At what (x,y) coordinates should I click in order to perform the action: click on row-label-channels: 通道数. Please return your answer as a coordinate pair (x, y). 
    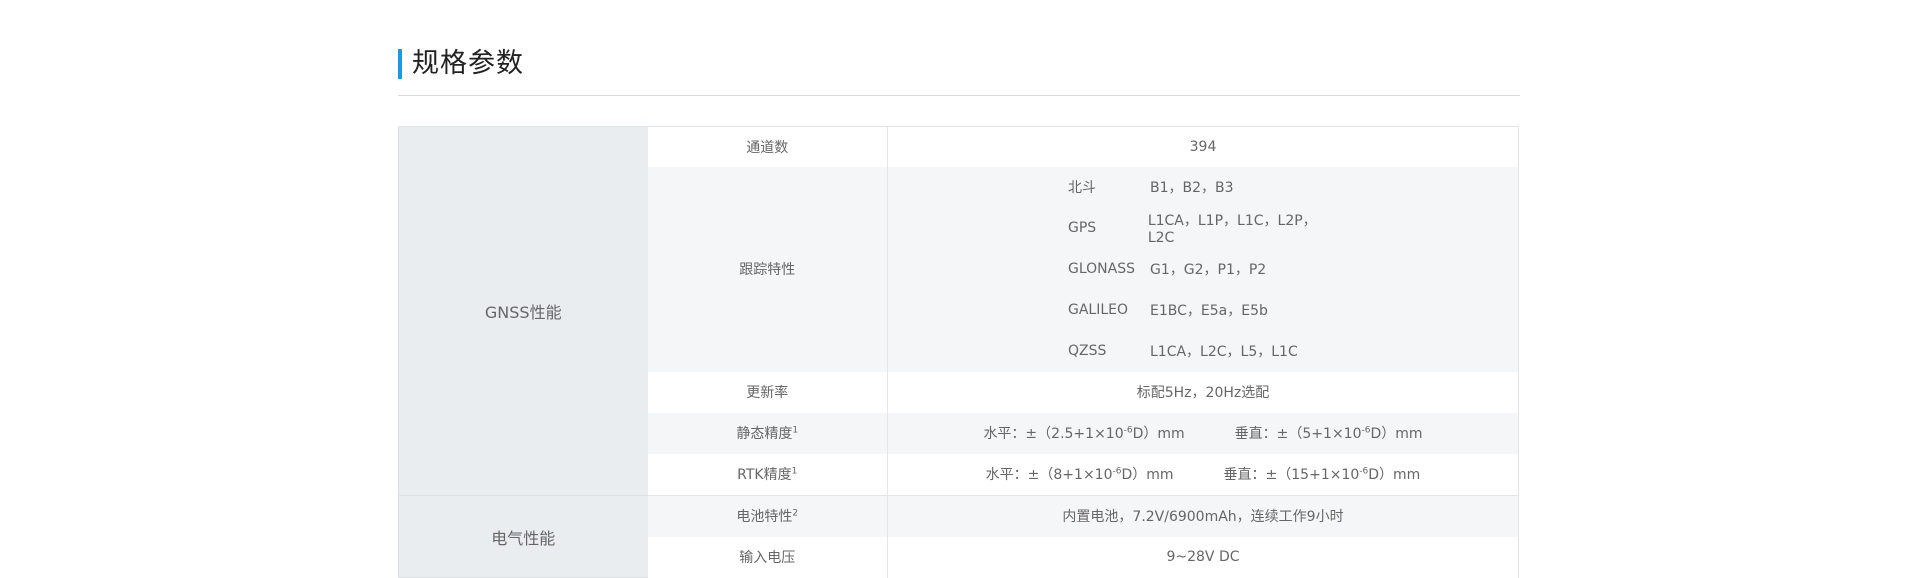
    Looking at the image, I should click on (767, 146).